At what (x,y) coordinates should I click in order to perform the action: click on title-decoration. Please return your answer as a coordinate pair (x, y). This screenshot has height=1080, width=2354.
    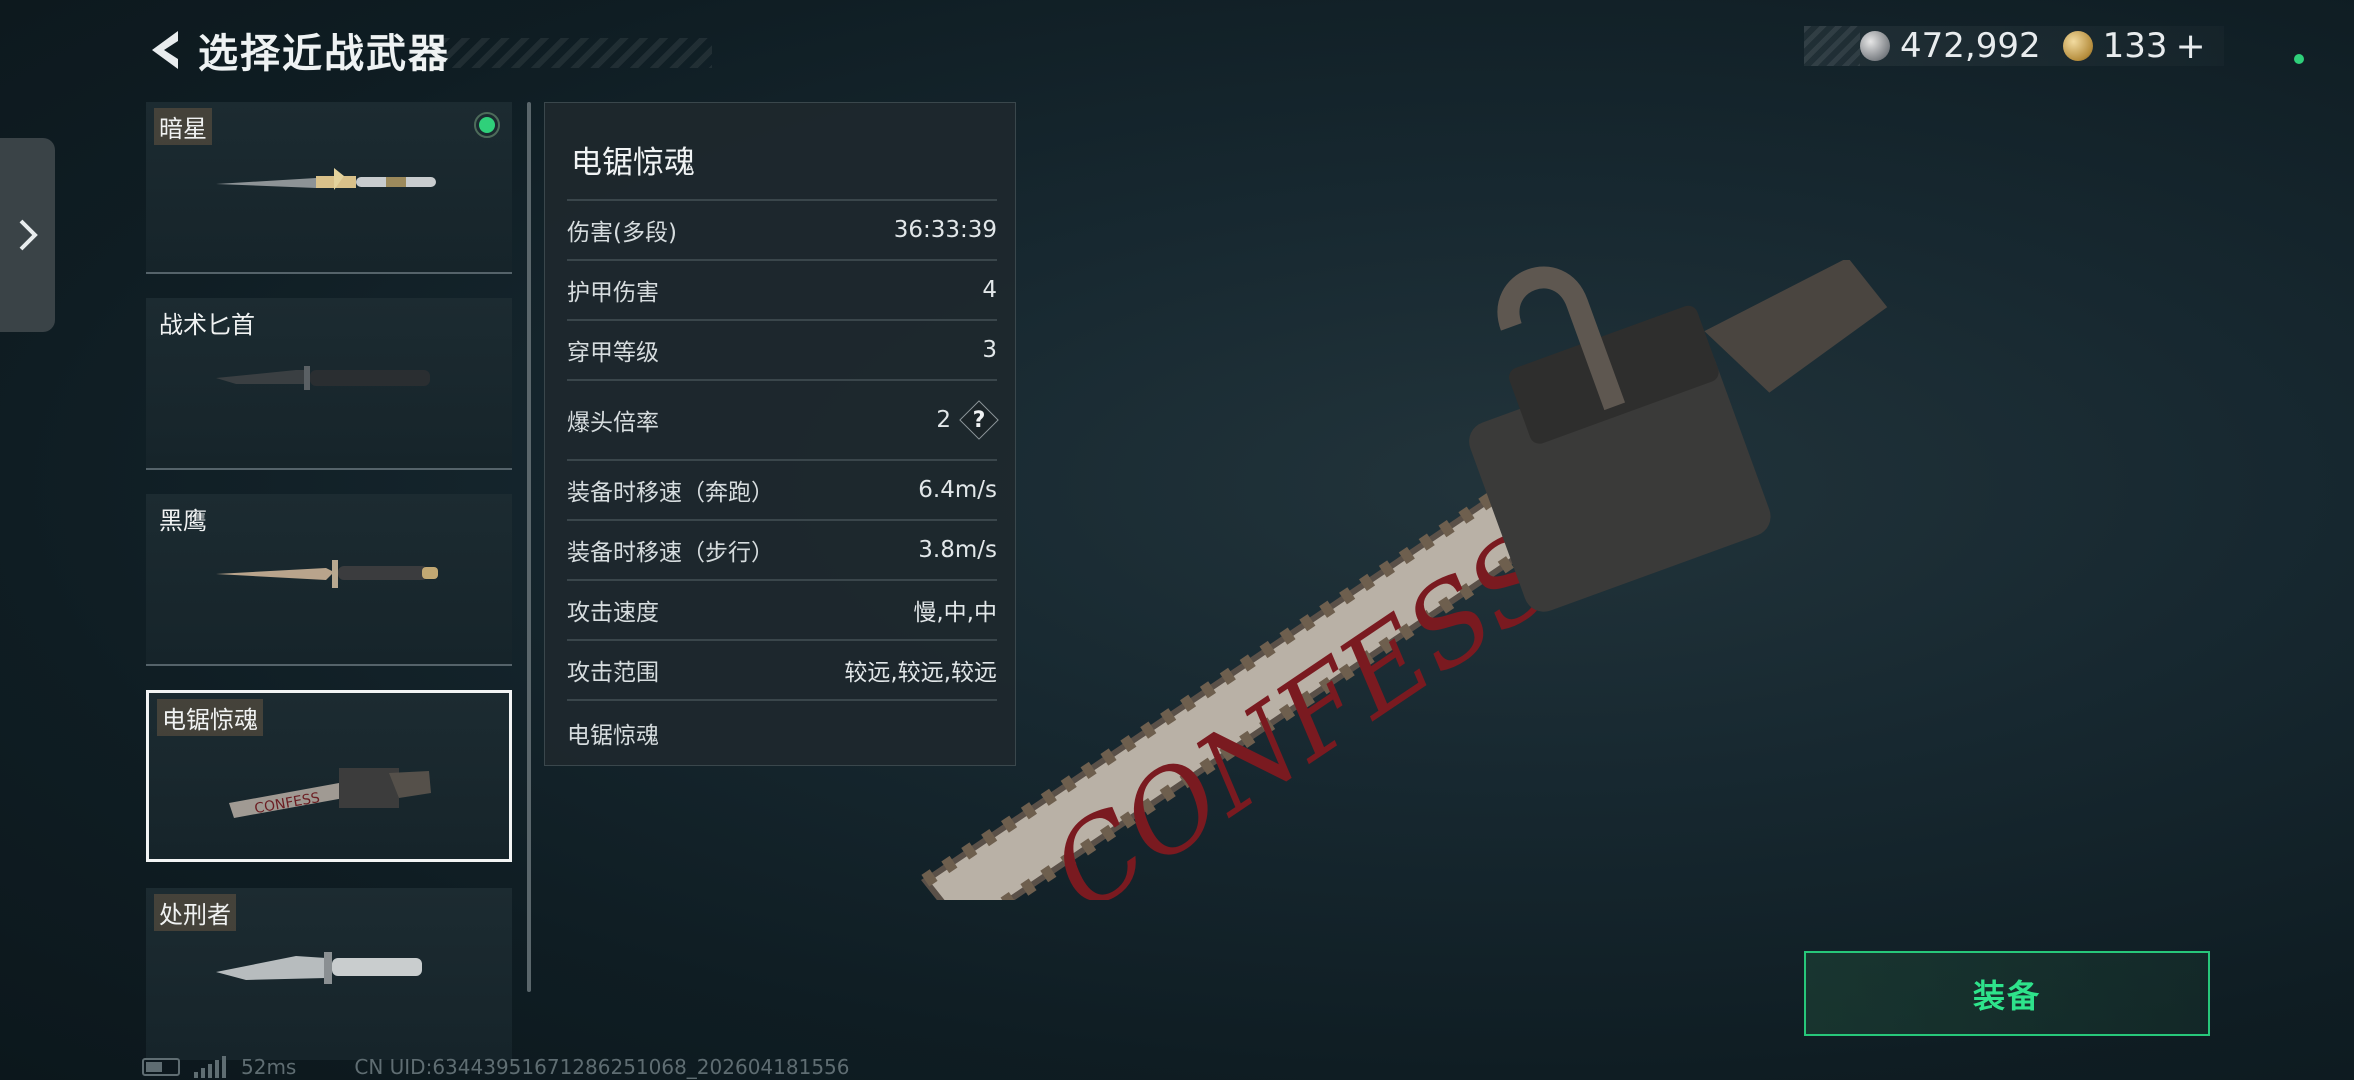
    Looking at the image, I should click on (577, 53).